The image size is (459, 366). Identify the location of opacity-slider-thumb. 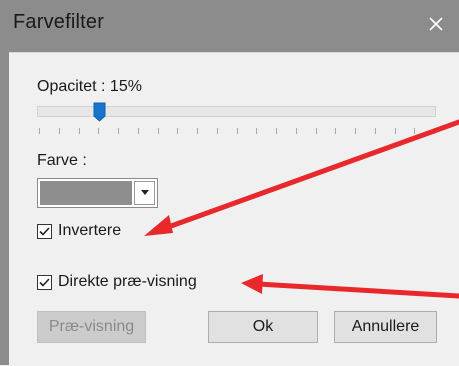
(99, 112).